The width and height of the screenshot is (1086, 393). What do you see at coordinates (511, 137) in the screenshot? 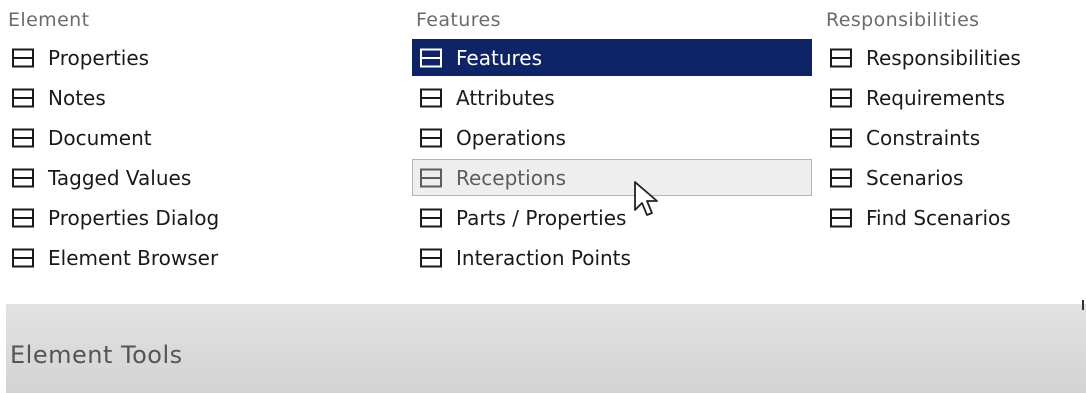
I see `menu-item-label: Operations` at bounding box center [511, 137].